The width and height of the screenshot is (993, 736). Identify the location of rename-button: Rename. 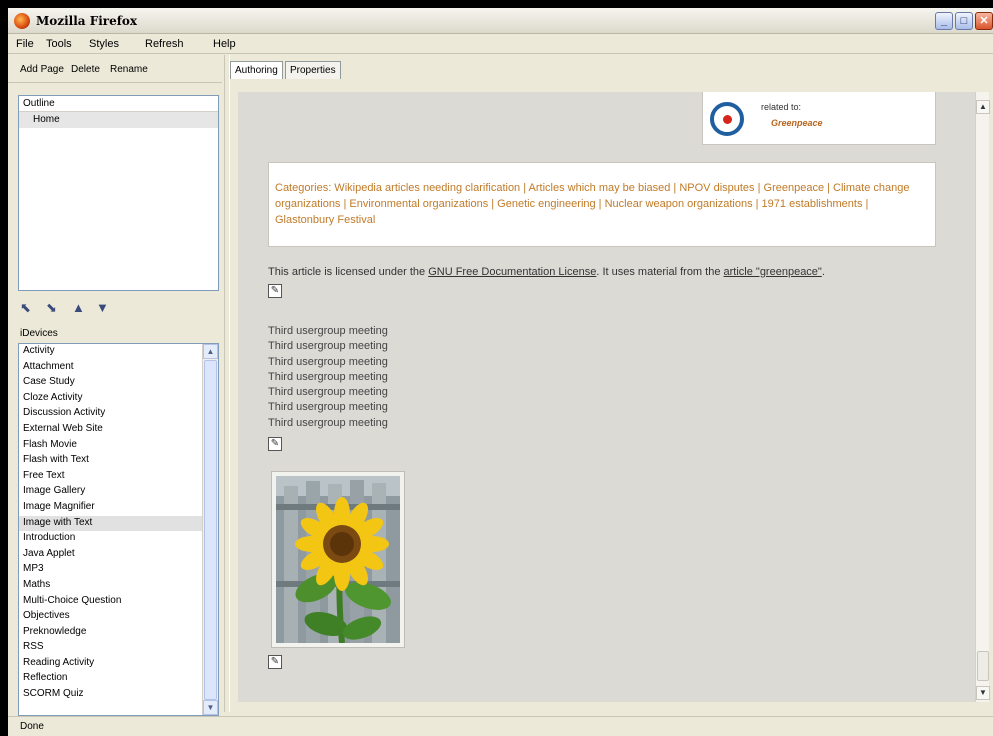
(129, 69).